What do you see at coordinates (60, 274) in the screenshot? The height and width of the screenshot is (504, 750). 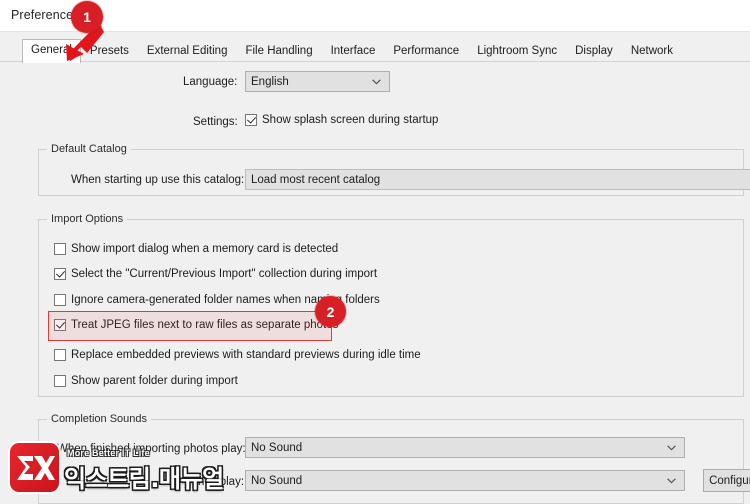 I see `select-current-previous-import-checkbox` at bounding box center [60, 274].